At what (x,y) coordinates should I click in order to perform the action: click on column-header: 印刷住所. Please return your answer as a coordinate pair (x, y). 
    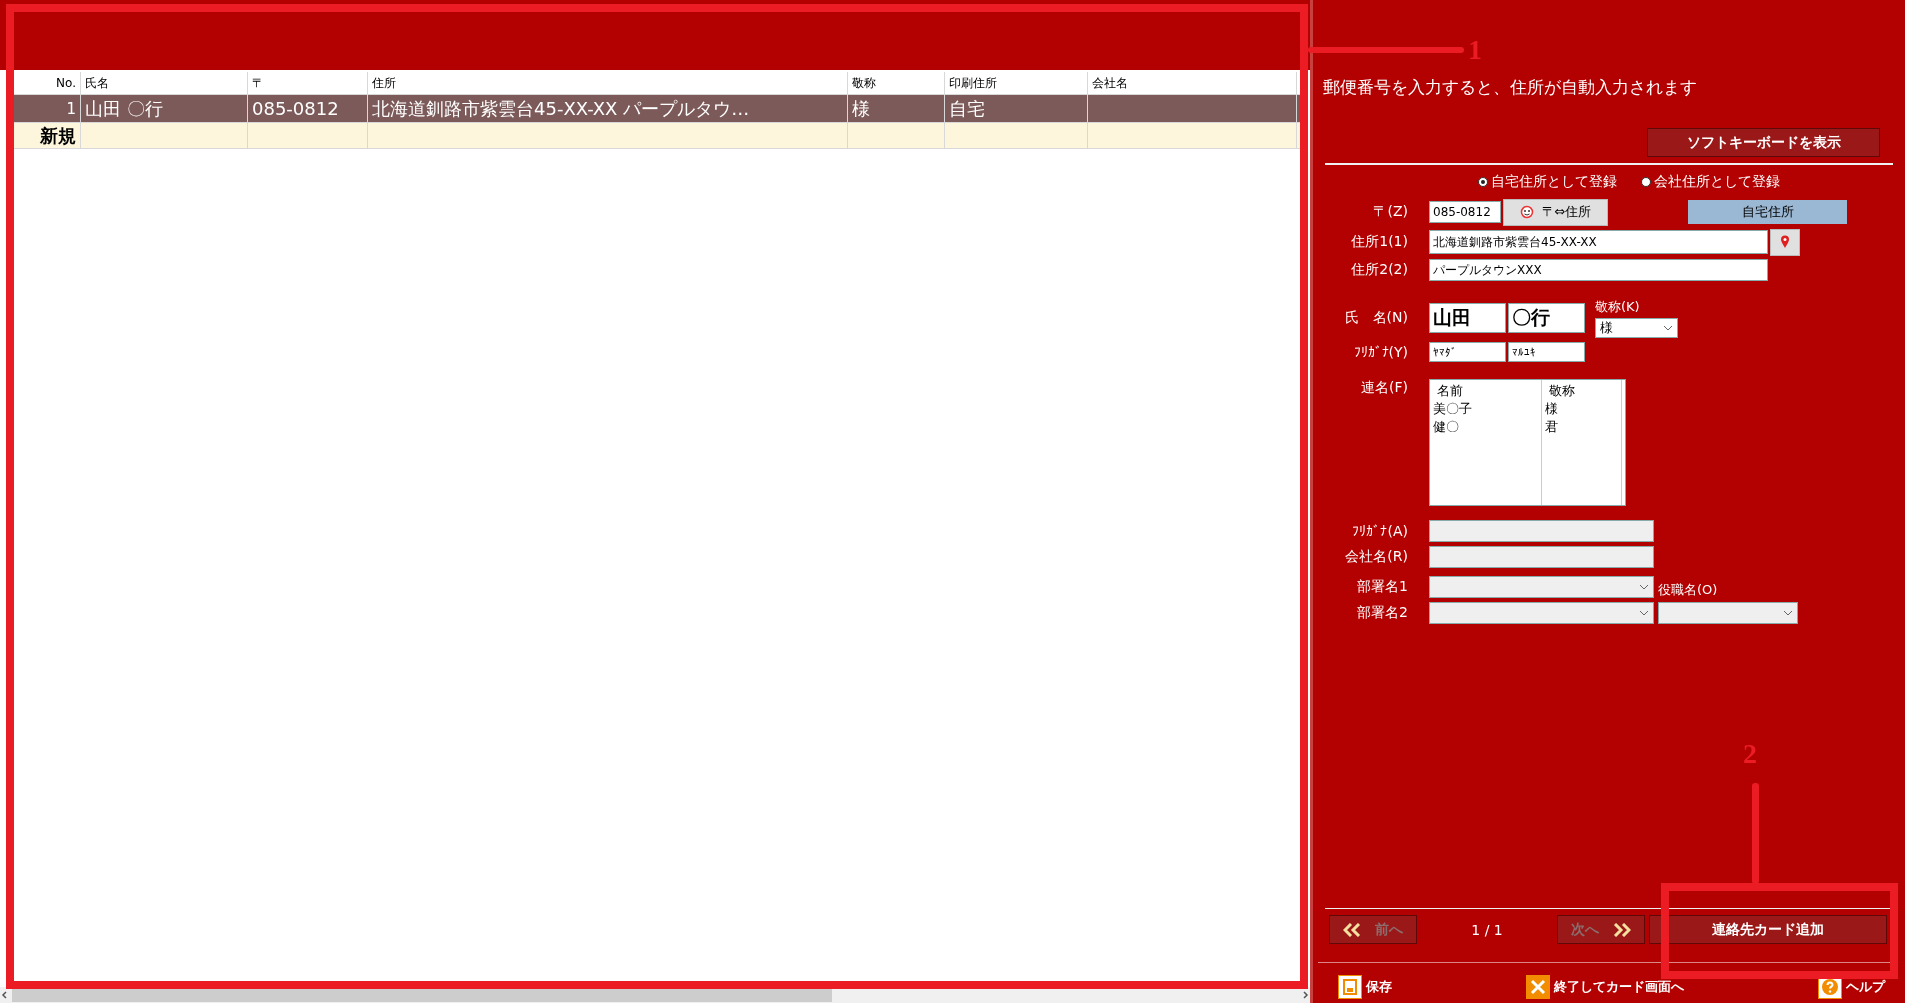
    Looking at the image, I should click on (1016, 83).